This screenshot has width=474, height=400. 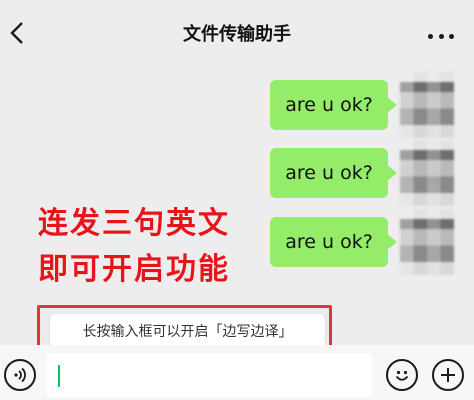 I want to click on text-caret, so click(x=59, y=376).